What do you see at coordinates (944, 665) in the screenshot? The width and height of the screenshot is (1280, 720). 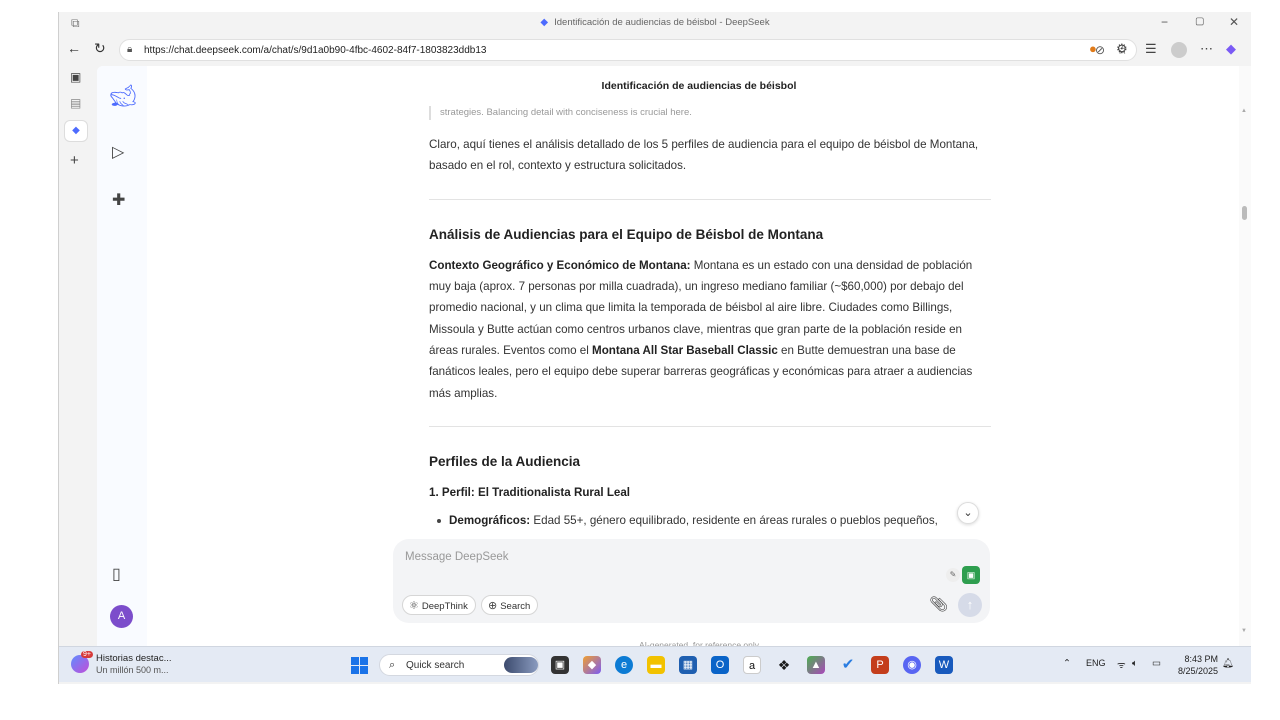 I see `word-icon: W` at bounding box center [944, 665].